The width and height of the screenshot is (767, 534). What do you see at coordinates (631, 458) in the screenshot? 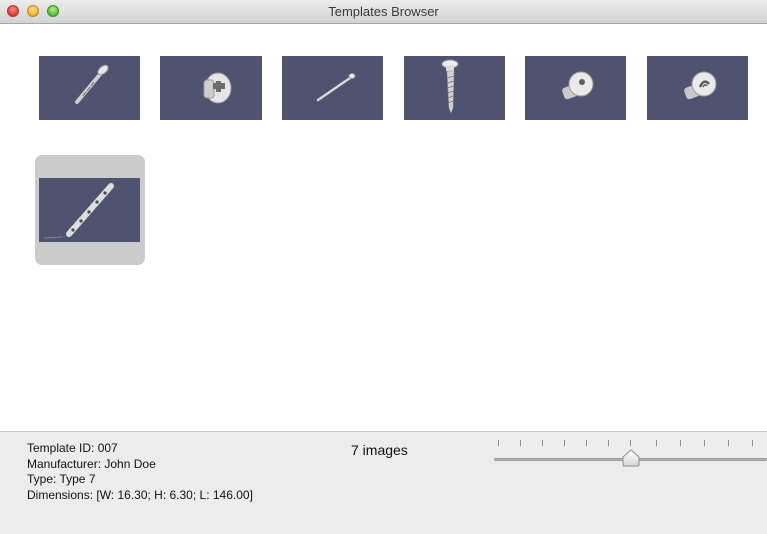
I see `slider-knob` at bounding box center [631, 458].